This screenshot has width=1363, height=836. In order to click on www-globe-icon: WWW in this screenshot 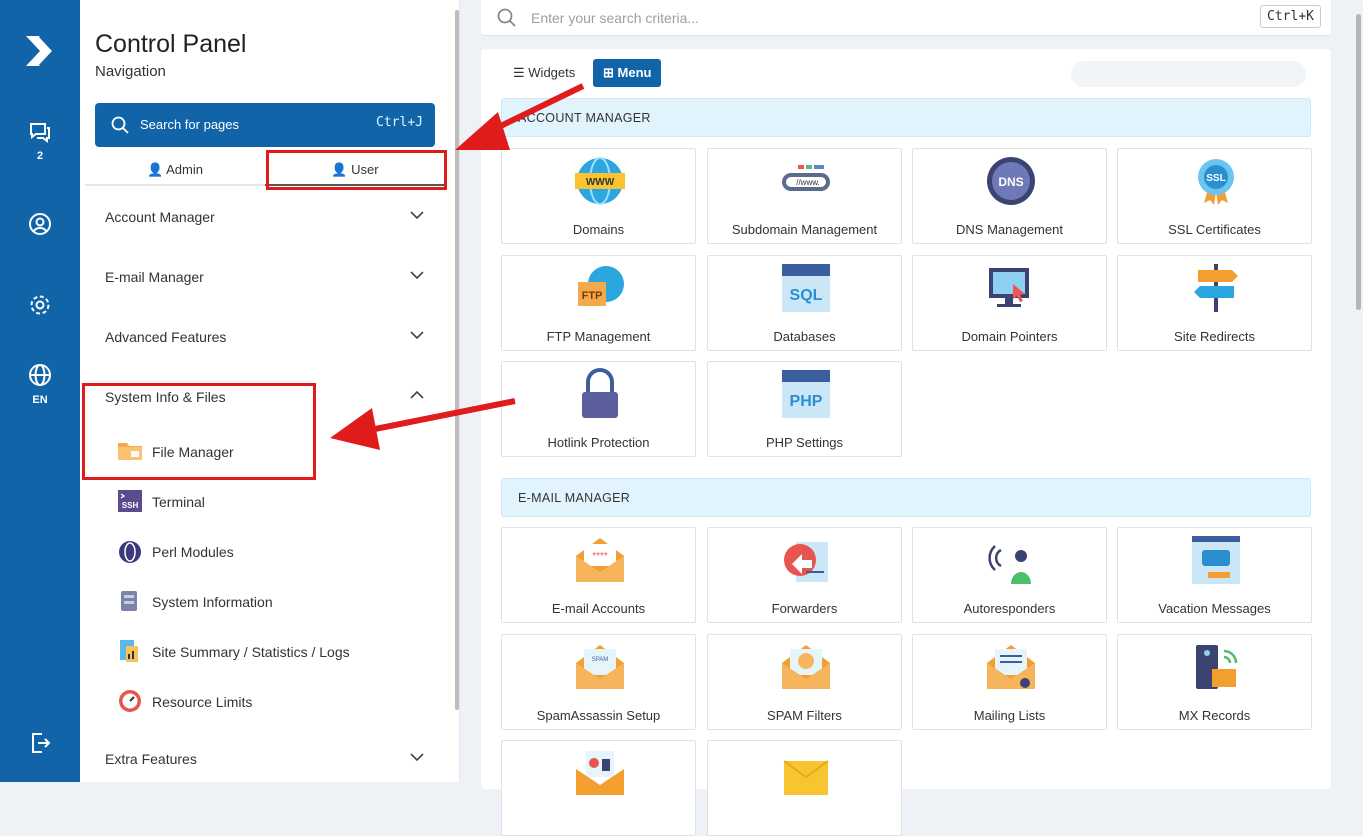, I will do `click(600, 181)`.